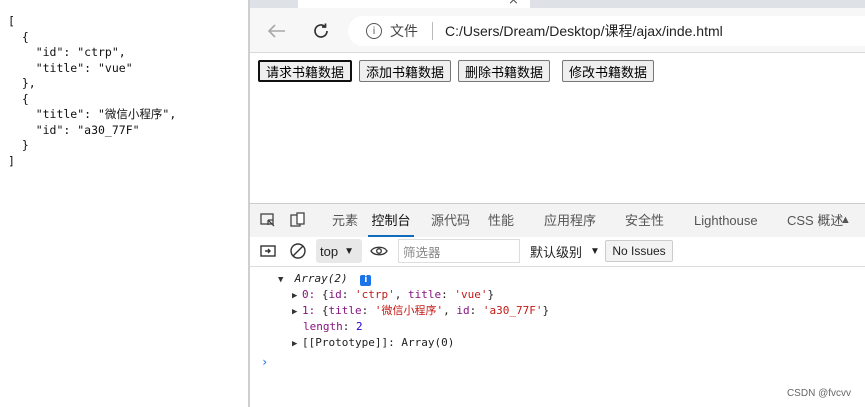 This screenshot has width=865, height=407. What do you see at coordinates (366, 280) in the screenshot?
I see `info-badge-icon: i` at bounding box center [366, 280].